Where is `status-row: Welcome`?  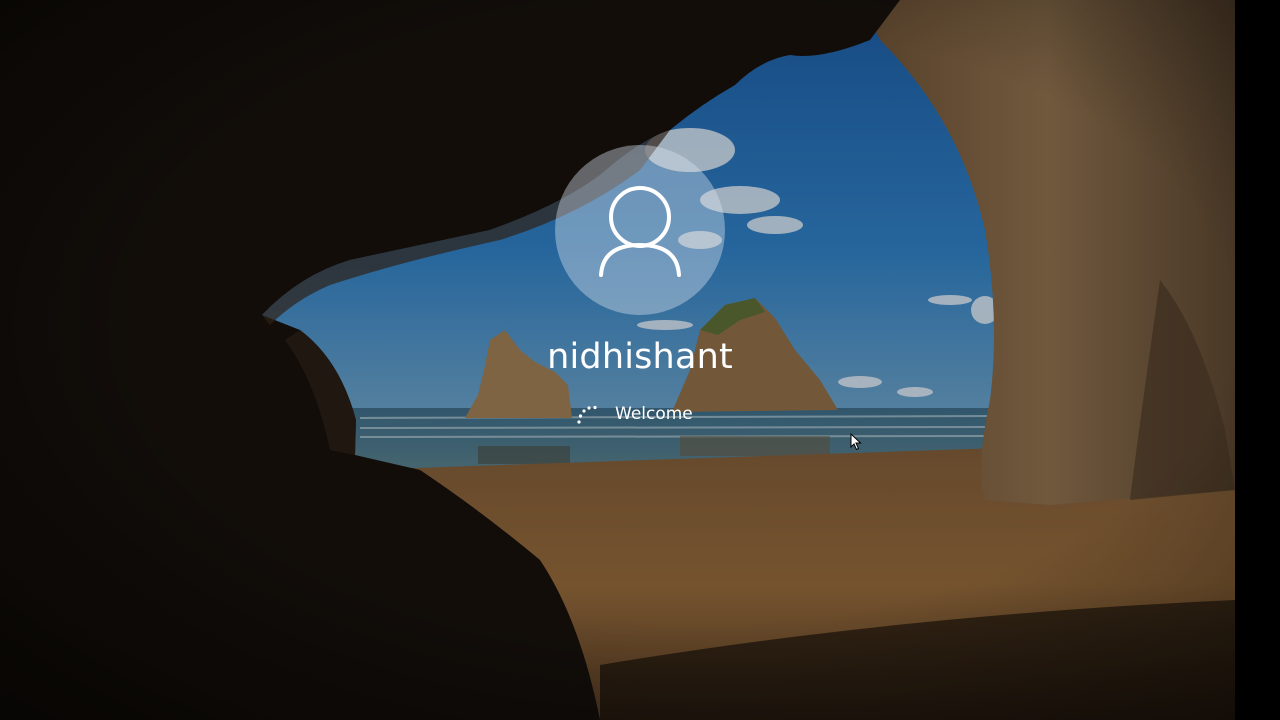
status-row: Welcome is located at coordinates (634, 414).